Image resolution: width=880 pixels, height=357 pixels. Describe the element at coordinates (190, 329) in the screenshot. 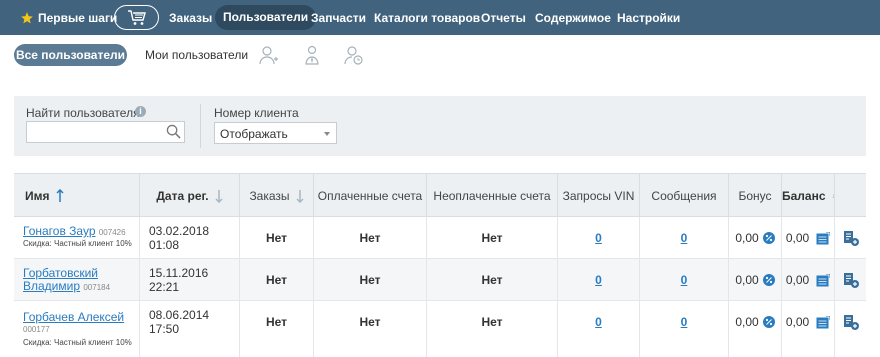

I see `reg-date: 08.06.2014 17:50` at that location.